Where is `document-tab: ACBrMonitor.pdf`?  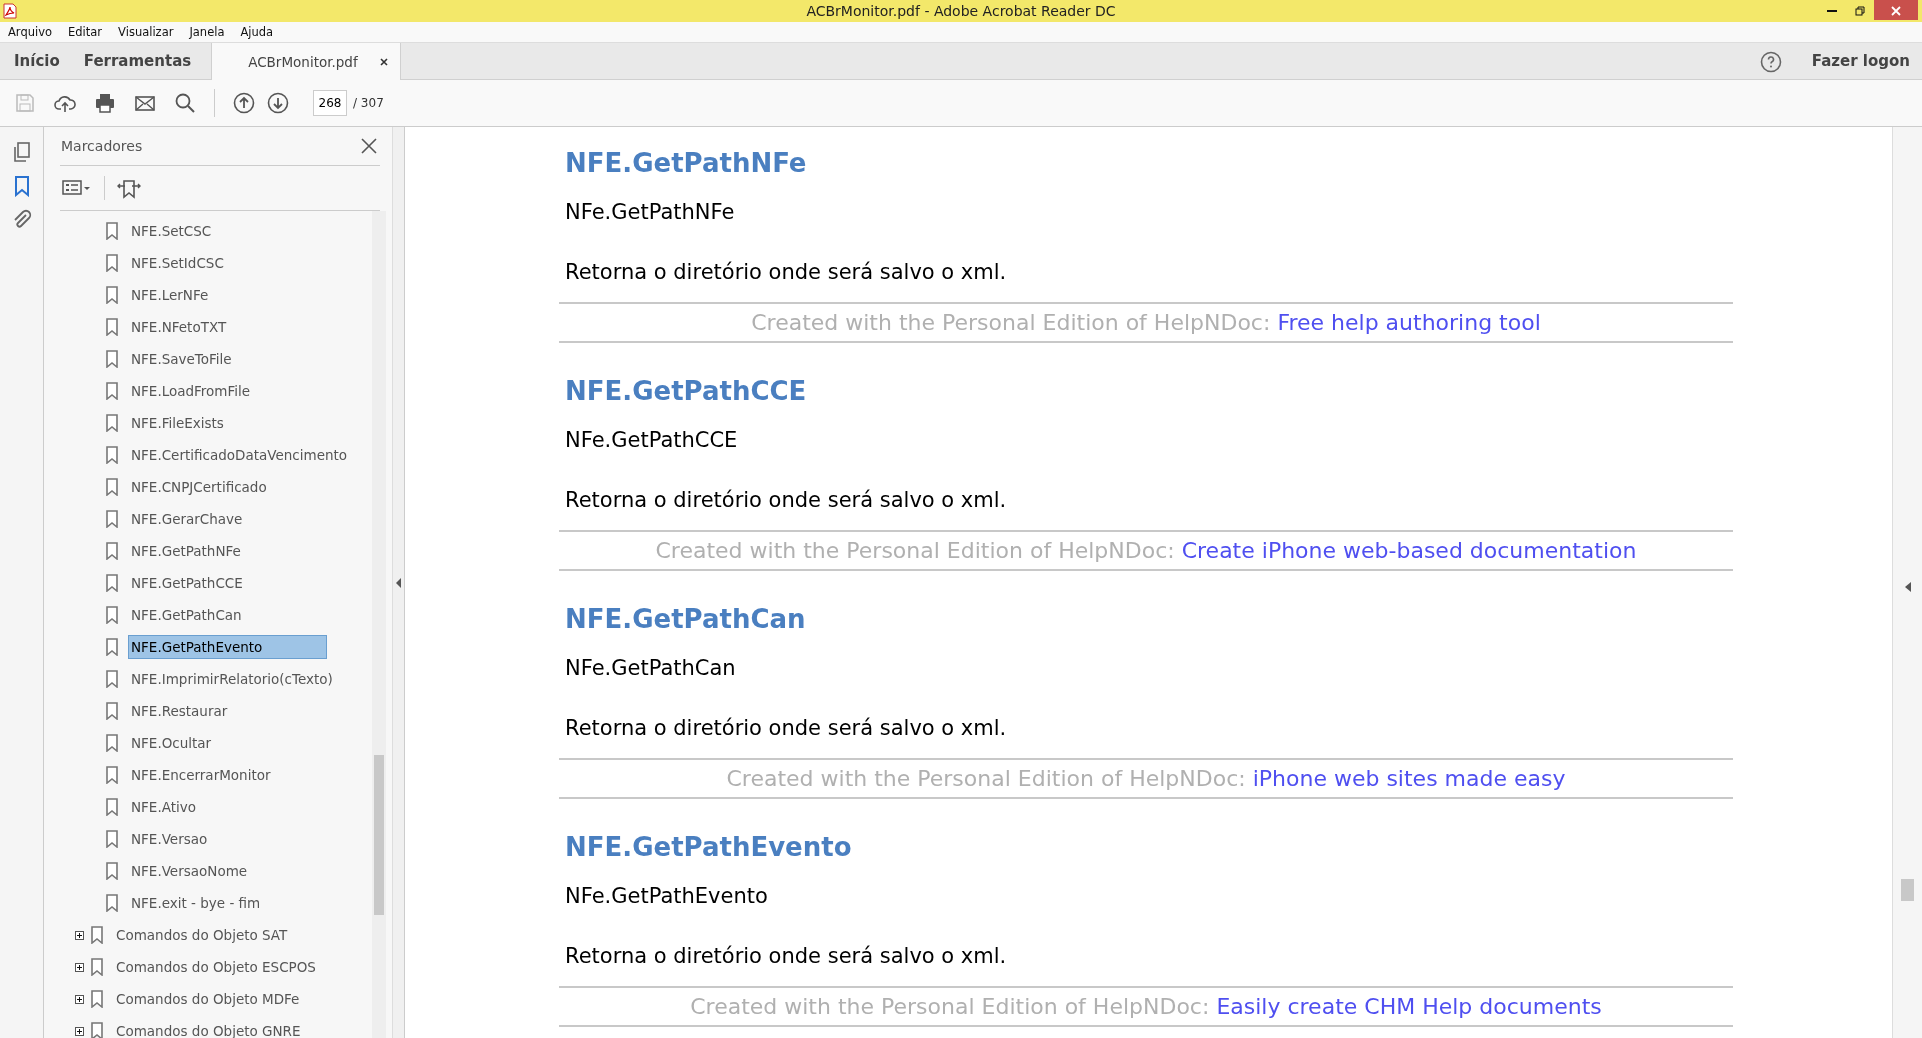
document-tab: ACBrMonitor.pdf is located at coordinates (306, 62).